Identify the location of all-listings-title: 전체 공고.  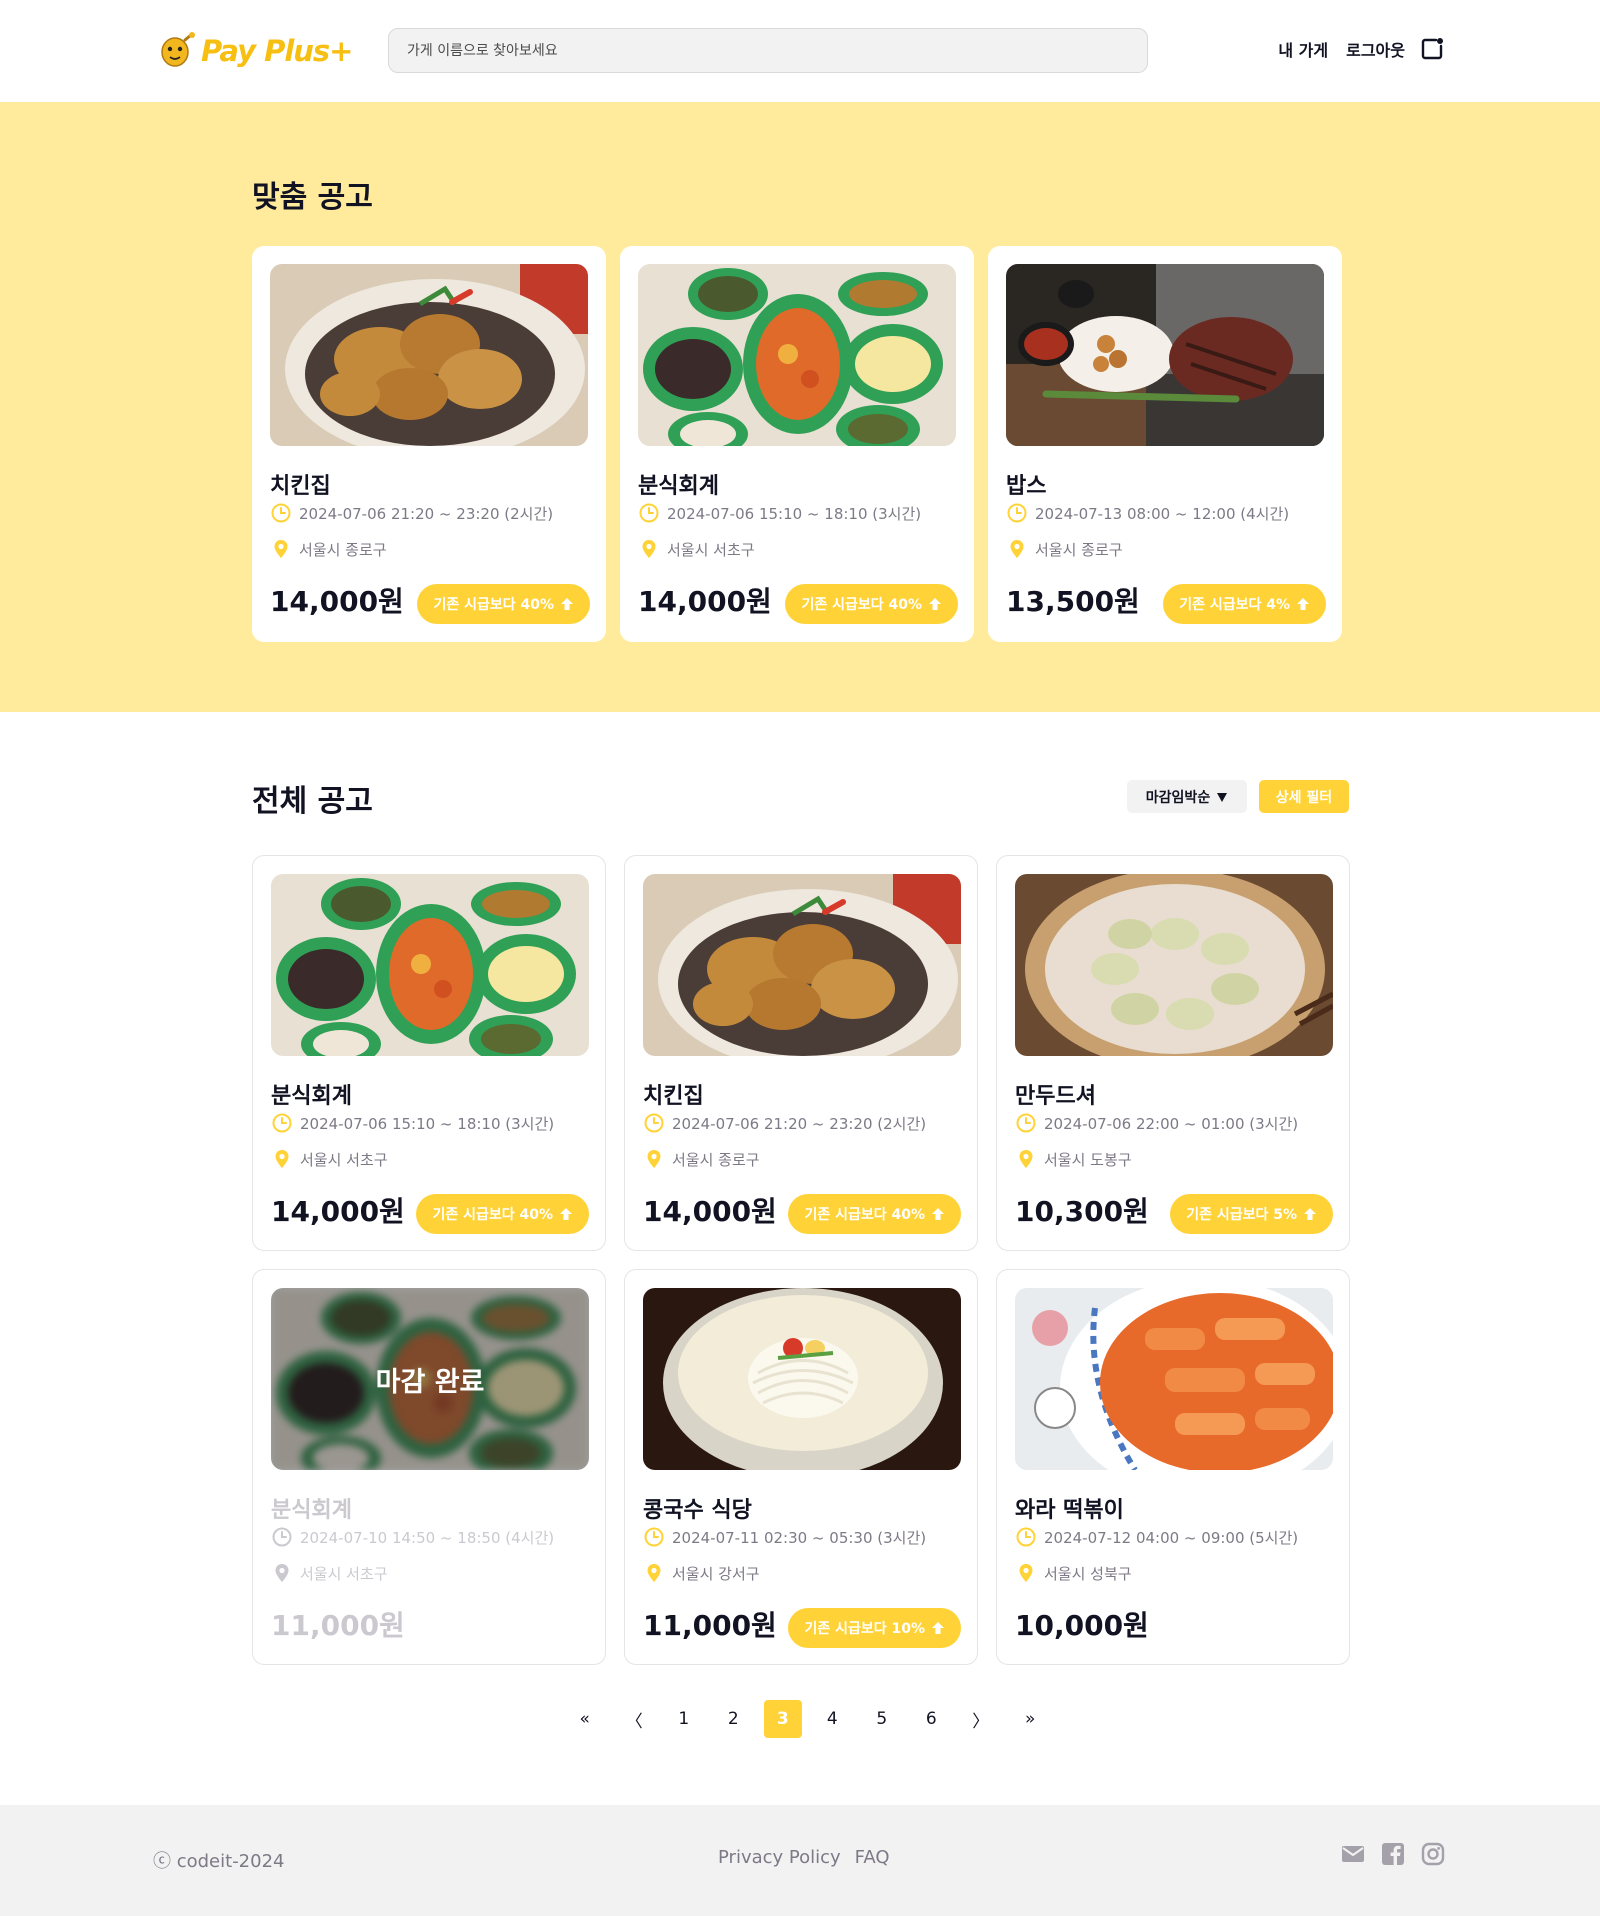
(312, 801).